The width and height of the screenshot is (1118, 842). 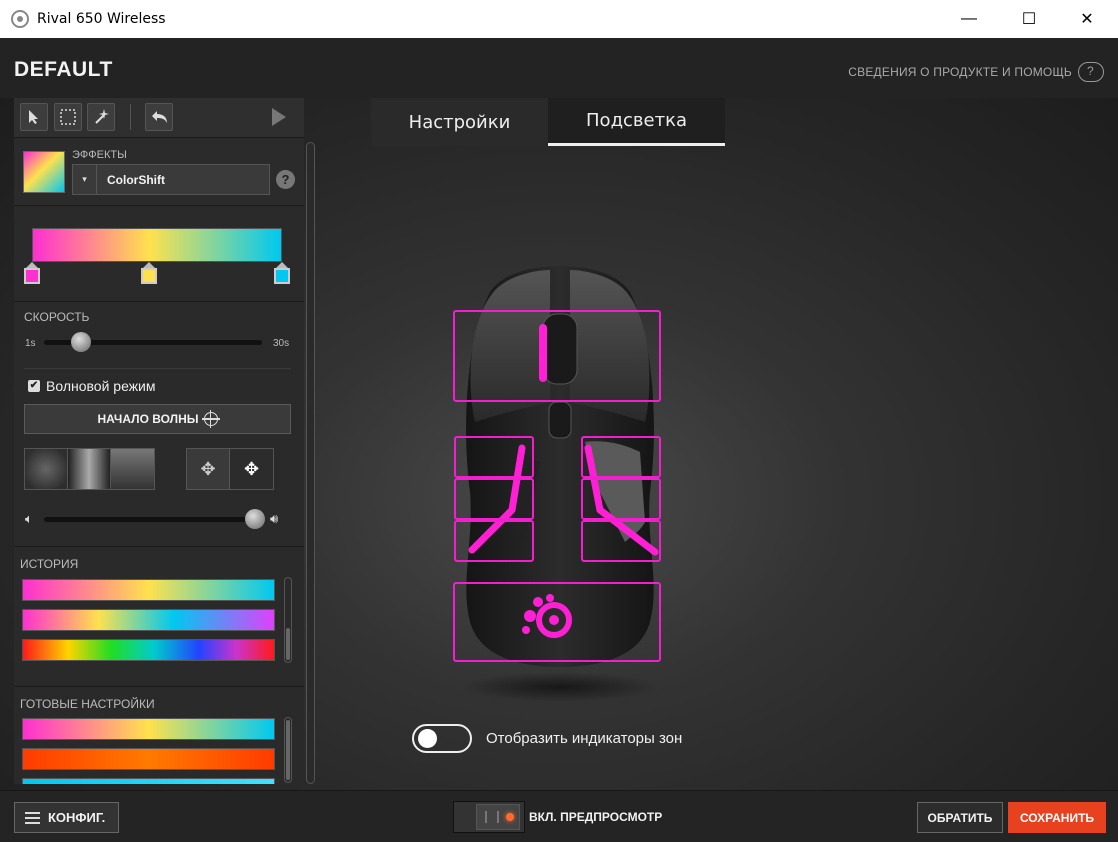 What do you see at coordinates (34, 386) in the screenshot?
I see `wave-mode-checkbox: ✔` at bounding box center [34, 386].